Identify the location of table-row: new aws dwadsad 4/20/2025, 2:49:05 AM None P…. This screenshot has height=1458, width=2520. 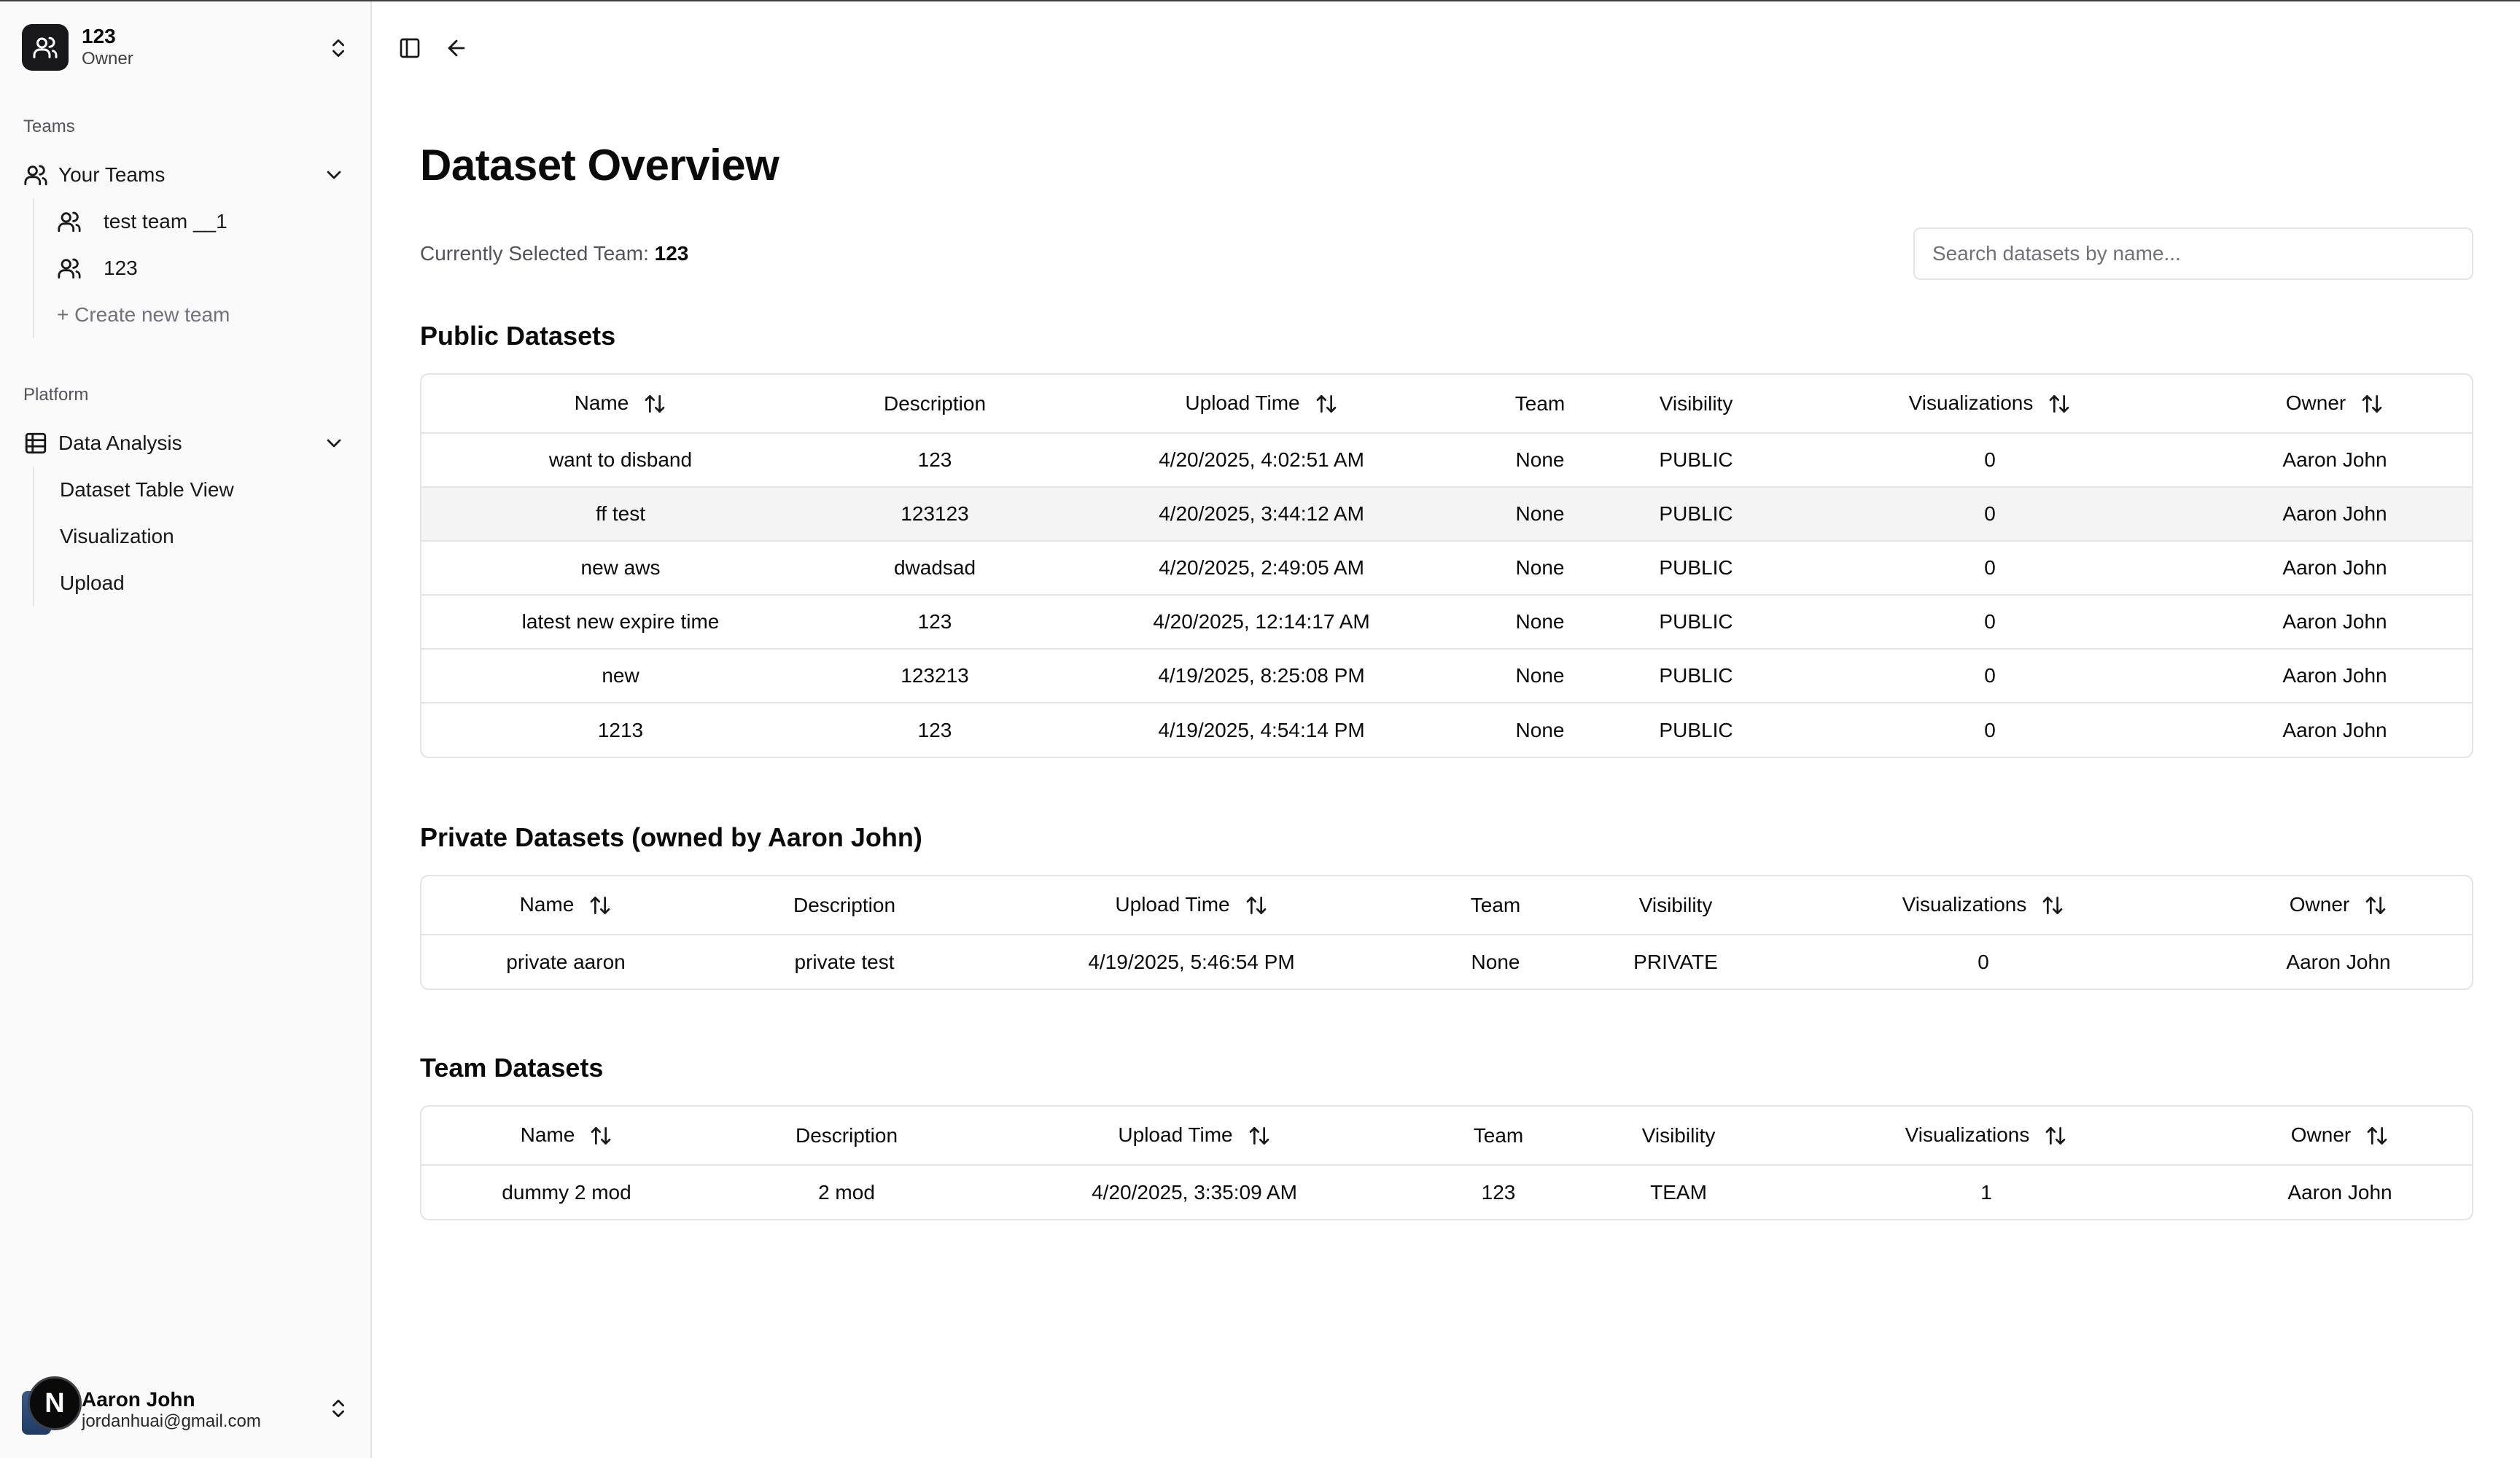
(1446, 568).